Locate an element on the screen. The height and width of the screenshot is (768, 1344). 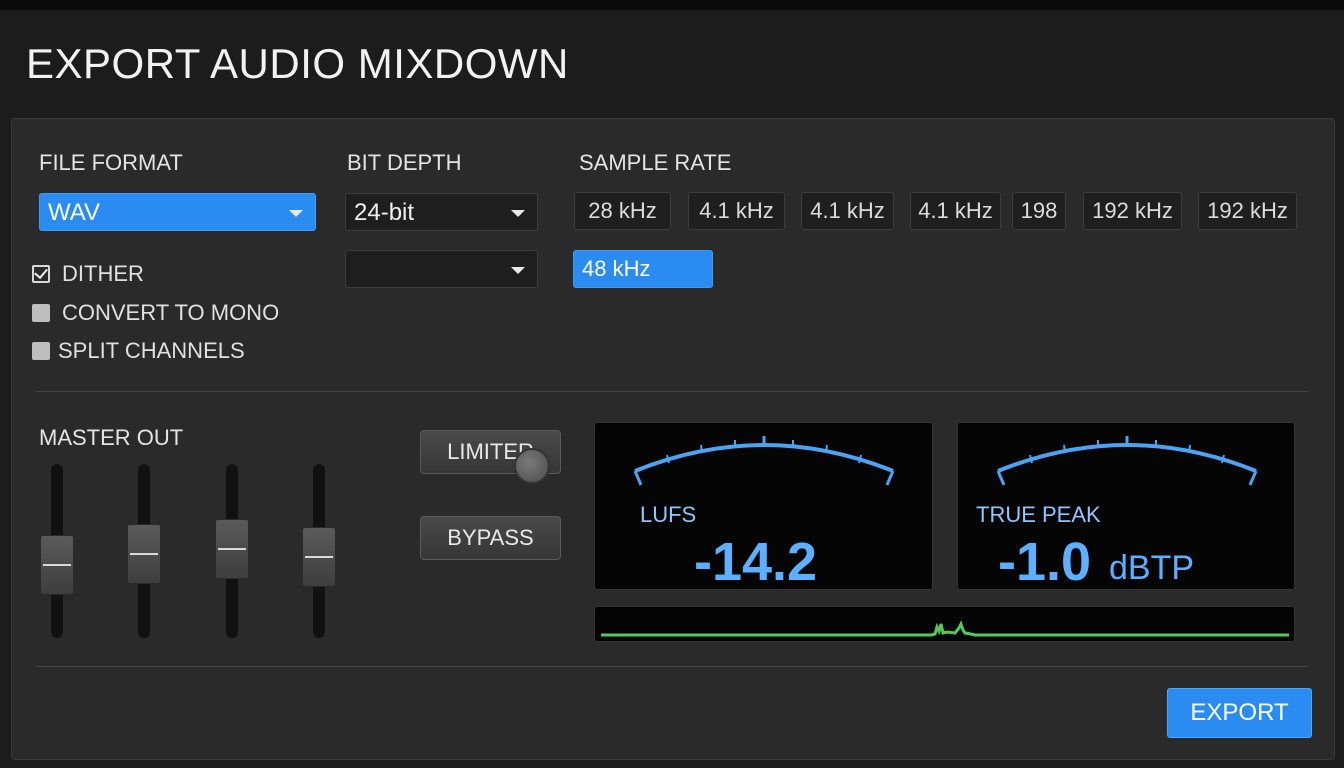
sample-rate-chip-selected: 48 kHz is located at coordinates (643, 269).